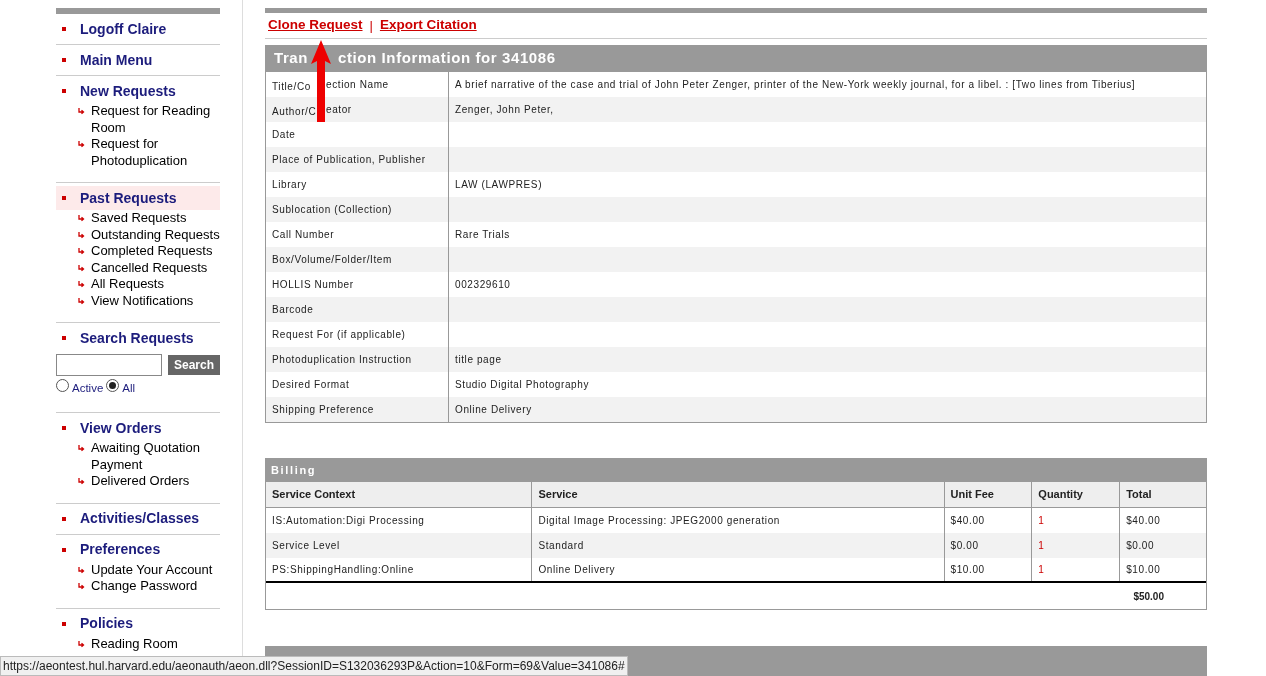  What do you see at coordinates (134, 643) in the screenshot?
I see `sub-link: Reading Room` at bounding box center [134, 643].